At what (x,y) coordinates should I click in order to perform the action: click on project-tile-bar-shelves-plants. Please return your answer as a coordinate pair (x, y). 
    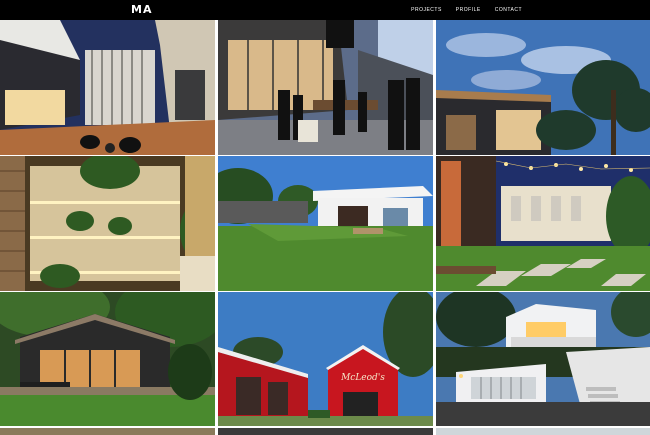
    Looking at the image, I should click on (107, 223).